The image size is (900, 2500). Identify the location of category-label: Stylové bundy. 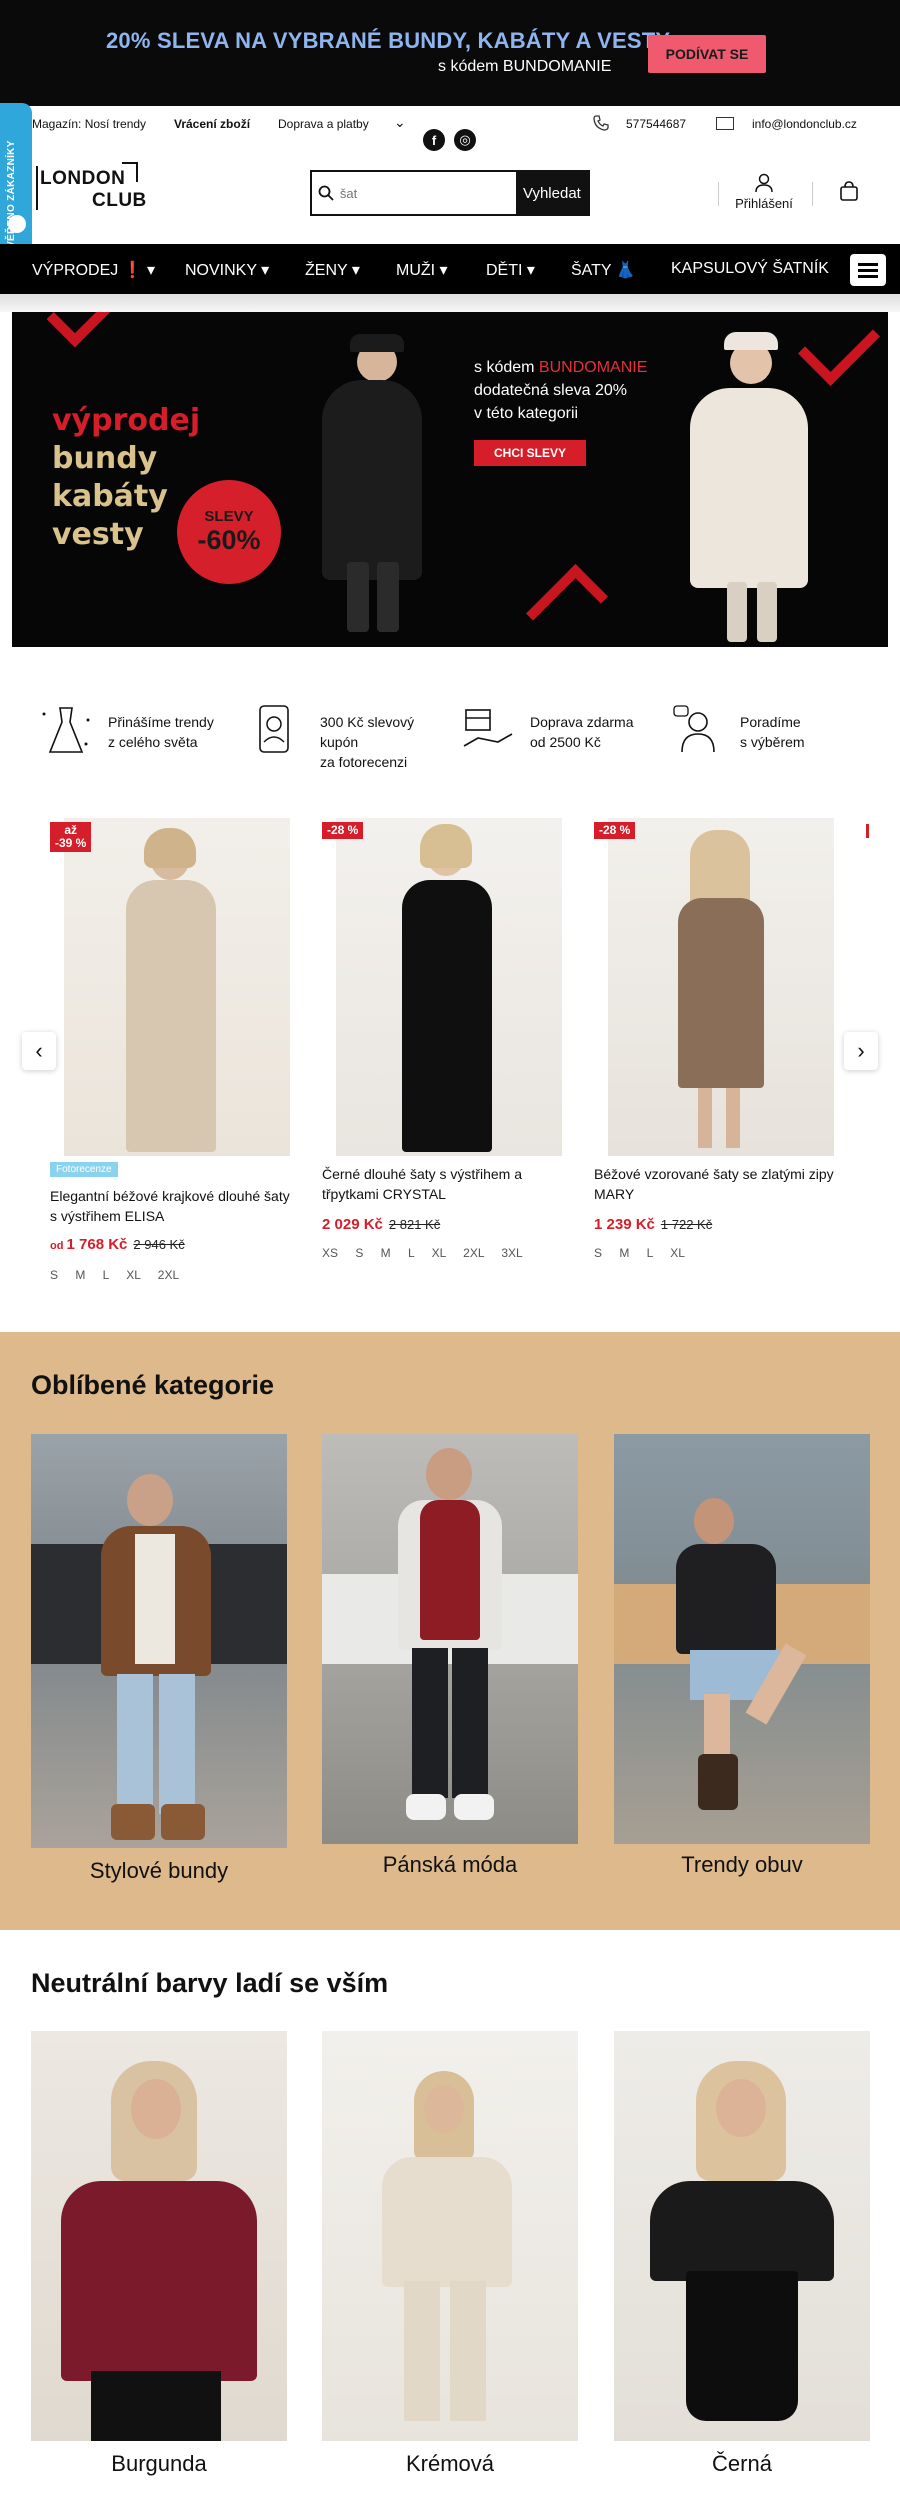
(159, 1871).